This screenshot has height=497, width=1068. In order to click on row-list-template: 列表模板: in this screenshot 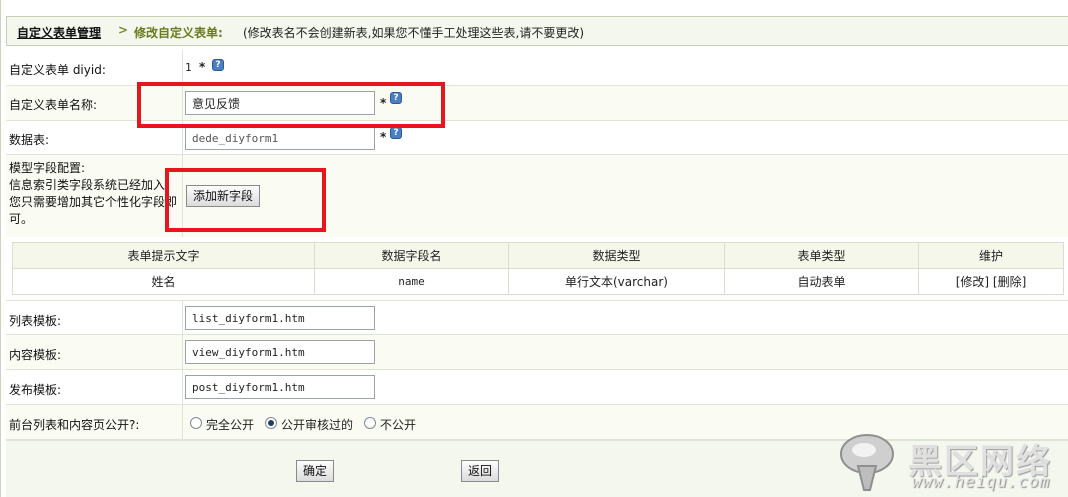, I will do `click(537, 317)`.